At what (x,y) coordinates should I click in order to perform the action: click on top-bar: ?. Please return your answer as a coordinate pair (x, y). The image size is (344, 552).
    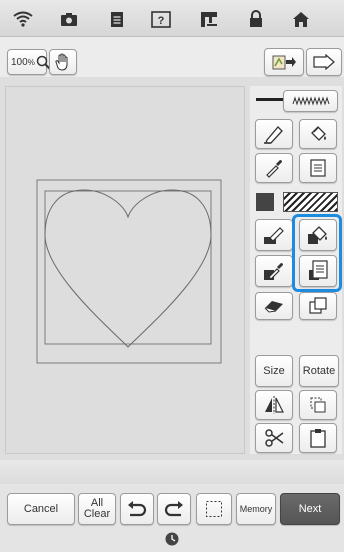
    Looking at the image, I should click on (172, 18).